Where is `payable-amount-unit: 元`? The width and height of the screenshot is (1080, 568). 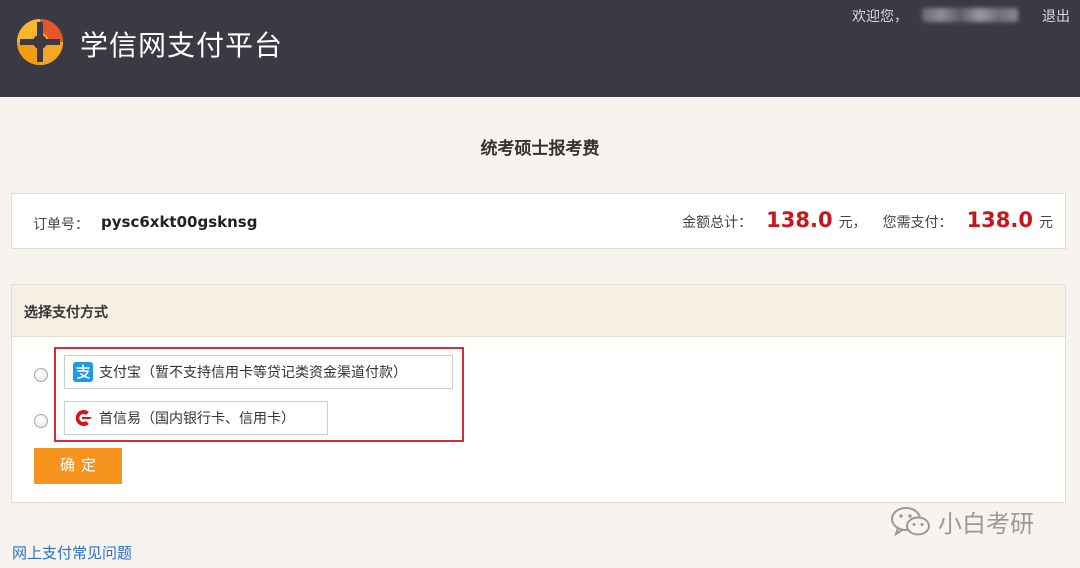 payable-amount-unit: 元 is located at coordinates (1046, 223).